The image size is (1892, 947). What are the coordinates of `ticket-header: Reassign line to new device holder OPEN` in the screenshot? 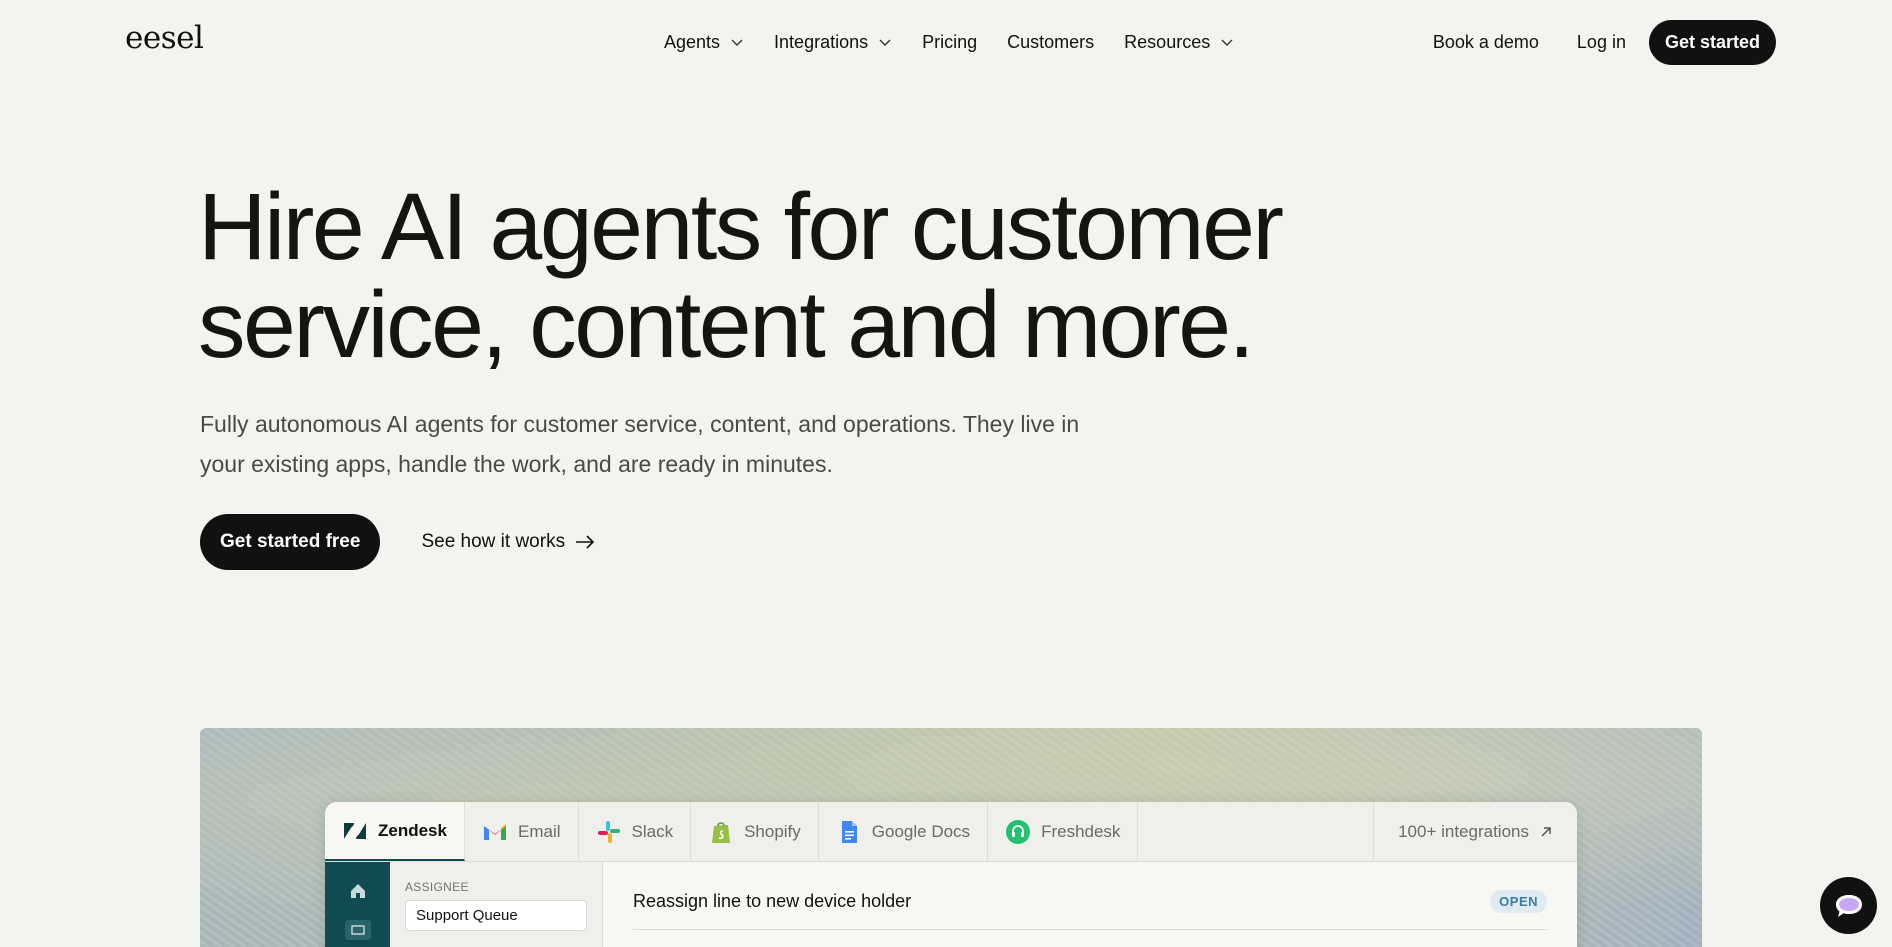 It's located at (1090, 910).